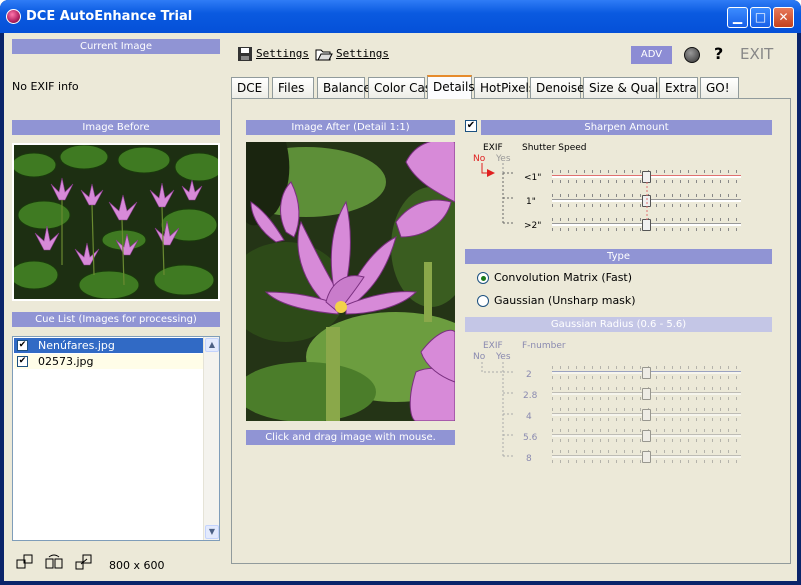 Image resolution: width=801 pixels, height=585 pixels. What do you see at coordinates (618, 256) in the screenshot?
I see `type-header: Type` at bounding box center [618, 256].